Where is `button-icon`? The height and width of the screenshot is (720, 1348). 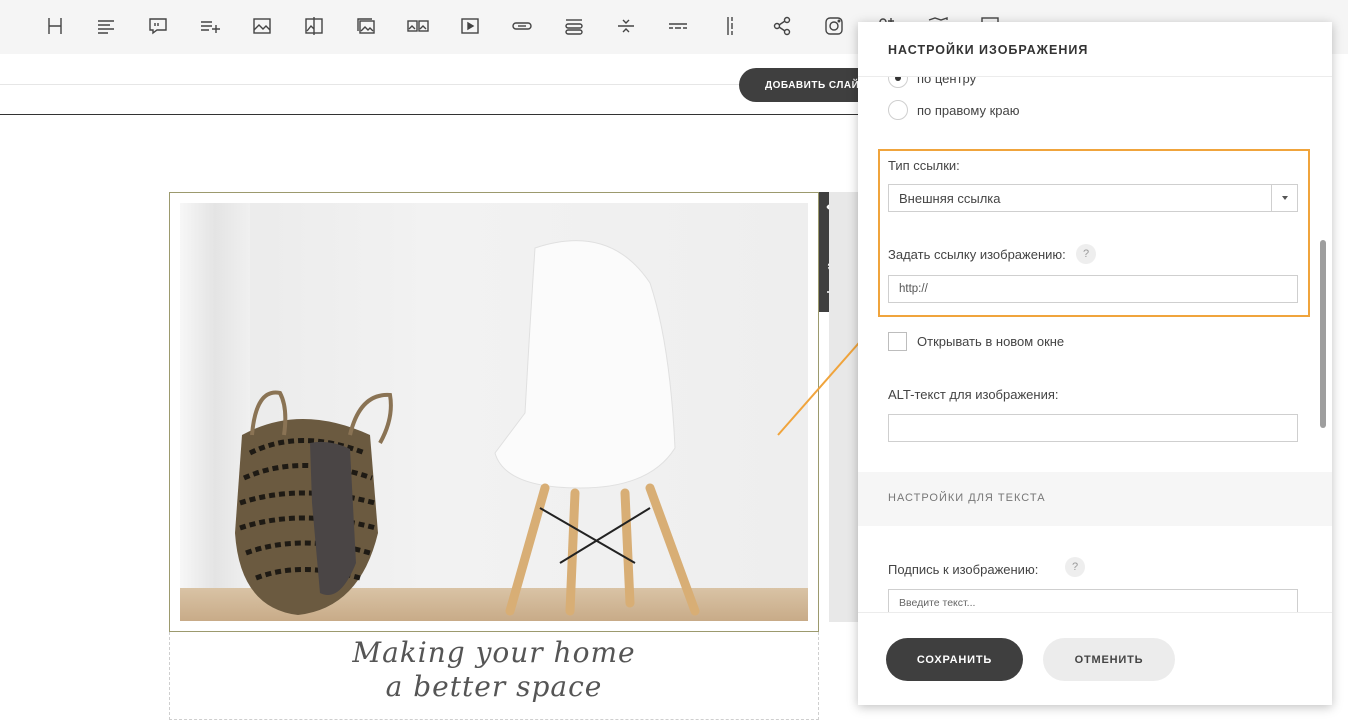
button-icon is located at coordinates (522, 26).